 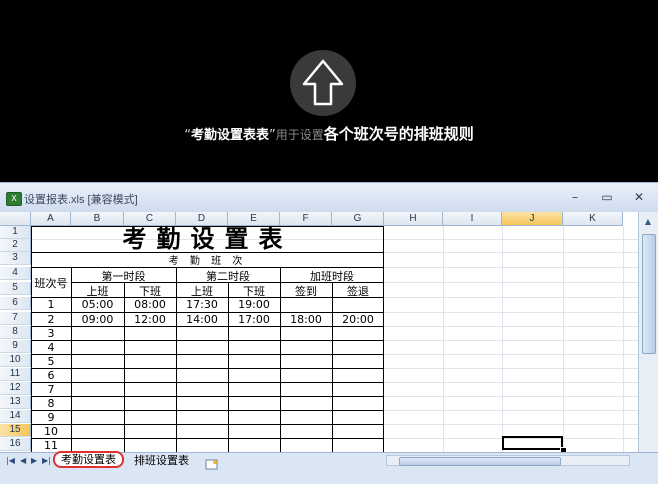 I want to click on time-cell: 18:00, so click(x=306, y=319).